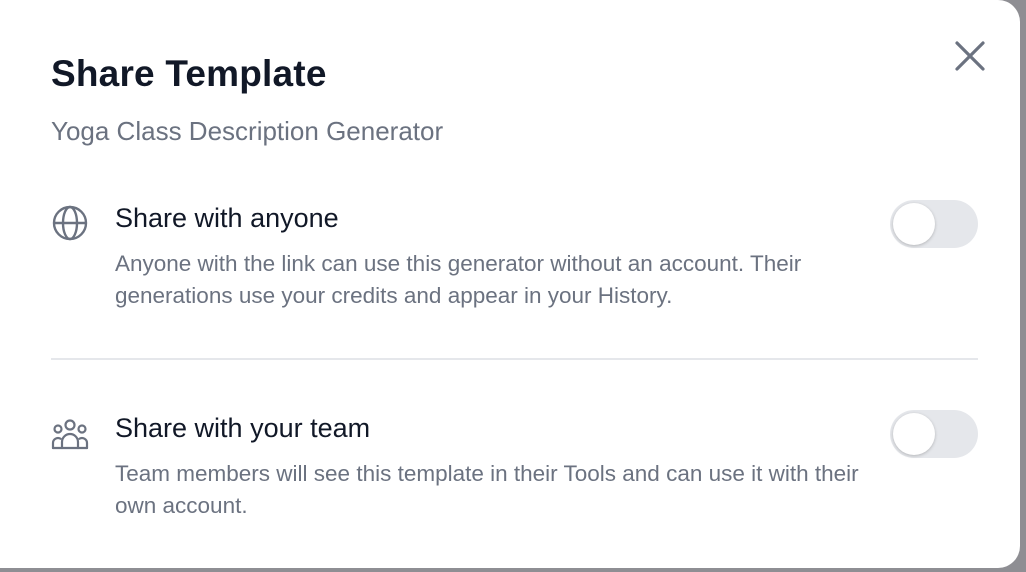 The image size is (1026, 572). I want to click on share-team-heading: Share with your team, so click(243, 428).